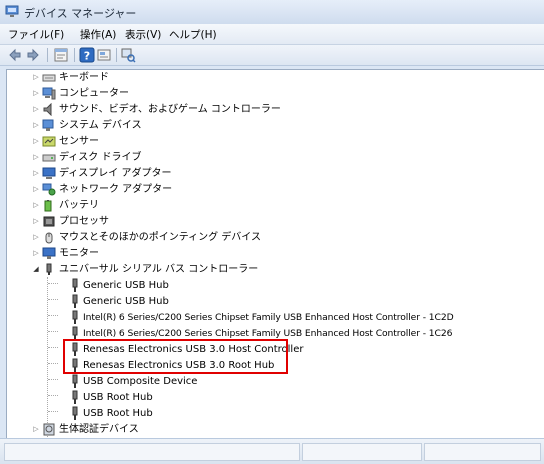  I want to click on menu-bar: ファイル(F) 操作(A) 表示(V) ヘルプ(H), so click(272, 34).